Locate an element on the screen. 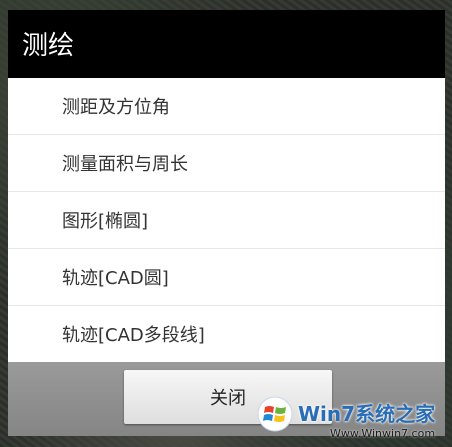 The width and height of the screenshot is (452, 447). dialog-header: 测绘 is located at coordinates (226, 44).